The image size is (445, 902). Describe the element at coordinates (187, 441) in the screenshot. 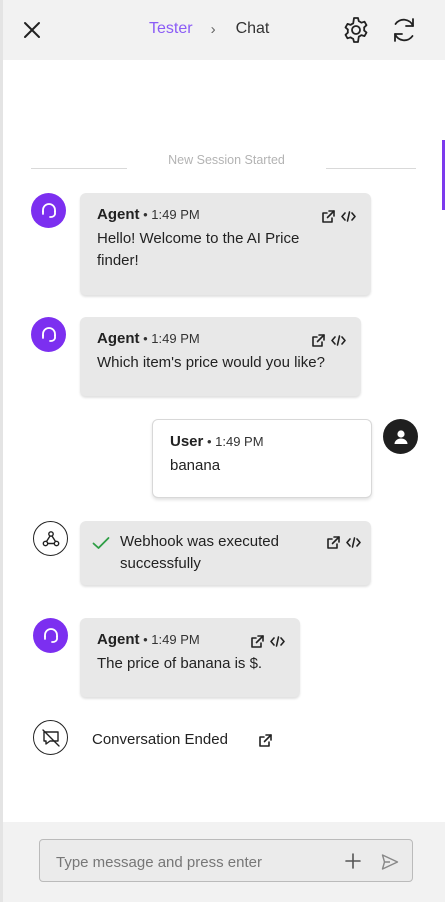

I see `message-sender: User` at that location.